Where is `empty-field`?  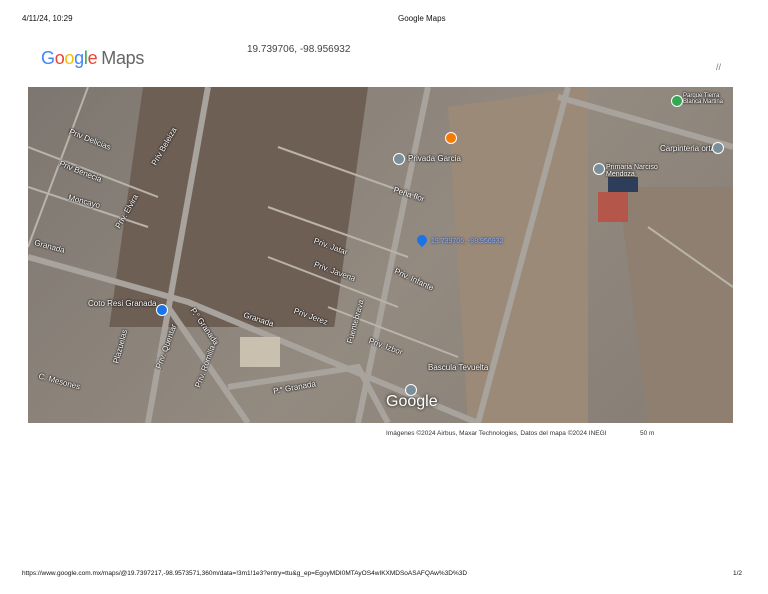
empty-field is located at coordinates (518, 255).